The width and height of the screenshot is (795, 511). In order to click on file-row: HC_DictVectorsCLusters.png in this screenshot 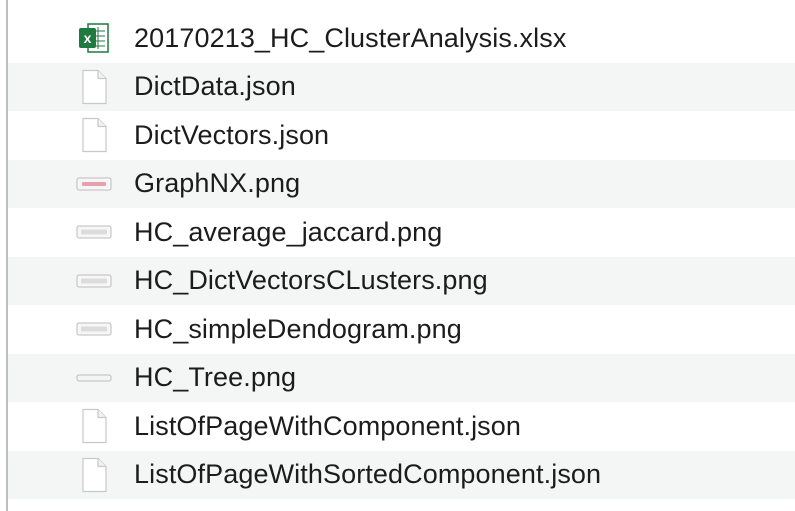, I will do `click(401, 280)`.